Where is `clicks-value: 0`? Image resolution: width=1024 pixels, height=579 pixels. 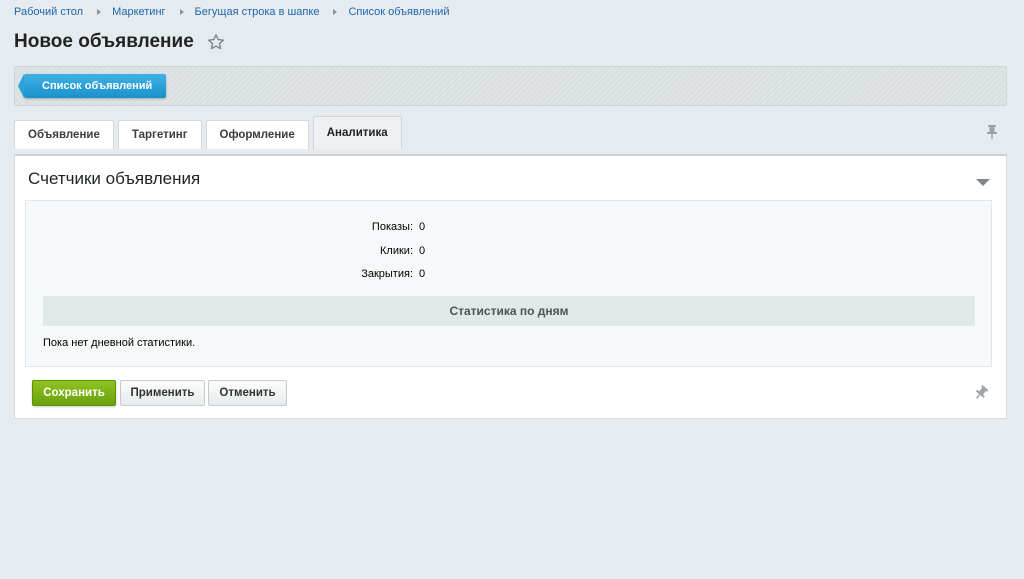 clicks-value: 0 is located at coordinates (422, 251).